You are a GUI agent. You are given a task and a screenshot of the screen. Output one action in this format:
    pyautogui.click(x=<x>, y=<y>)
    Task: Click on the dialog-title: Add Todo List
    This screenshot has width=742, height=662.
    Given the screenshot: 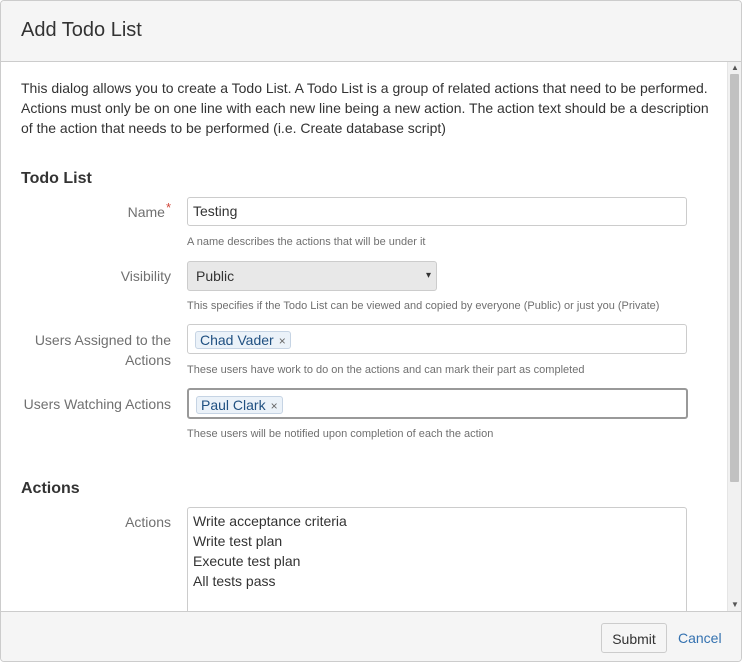 What is the action you would take?
    pyautogui.click(x=81, y=30)
    